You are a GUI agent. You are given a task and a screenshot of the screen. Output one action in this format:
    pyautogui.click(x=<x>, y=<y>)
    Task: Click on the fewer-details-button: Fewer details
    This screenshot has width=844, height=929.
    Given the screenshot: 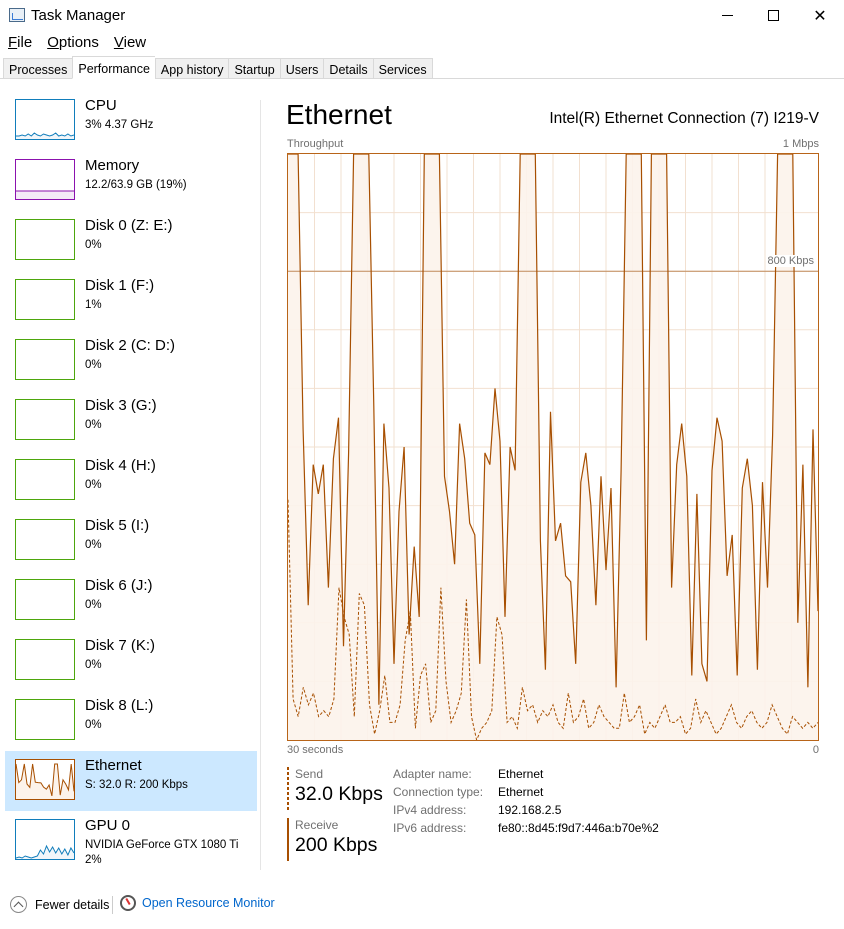 What is the action you would take?
    pyautogui.click(x=59, y=904)
    